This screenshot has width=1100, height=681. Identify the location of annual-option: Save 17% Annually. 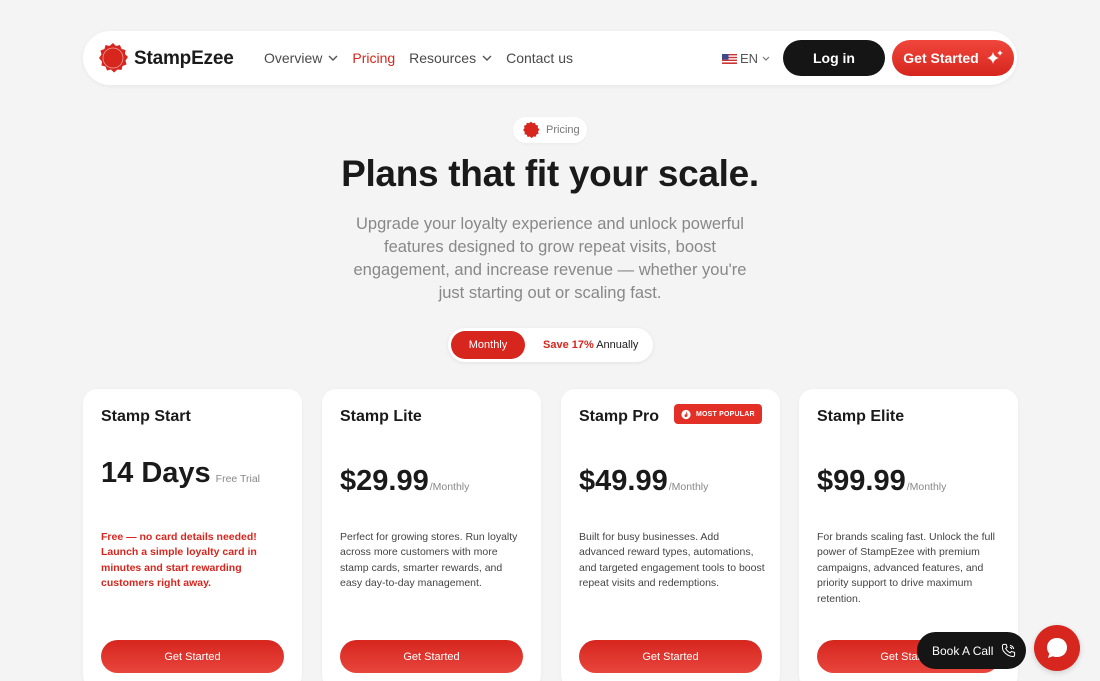
(590, 345).